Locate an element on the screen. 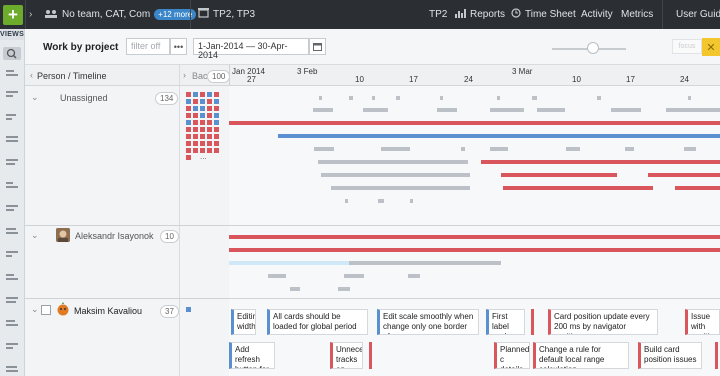 Image resolution: width=720 pixels, height=376 pixels. task-card: Build card position issues is located at coordinates (670, 355).